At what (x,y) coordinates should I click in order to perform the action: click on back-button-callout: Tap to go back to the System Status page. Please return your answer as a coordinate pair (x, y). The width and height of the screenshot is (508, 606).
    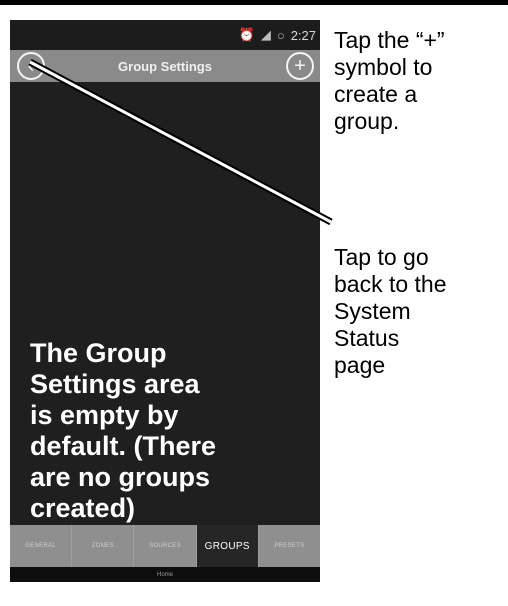
    Looking at the image, I should click on (390, 311).